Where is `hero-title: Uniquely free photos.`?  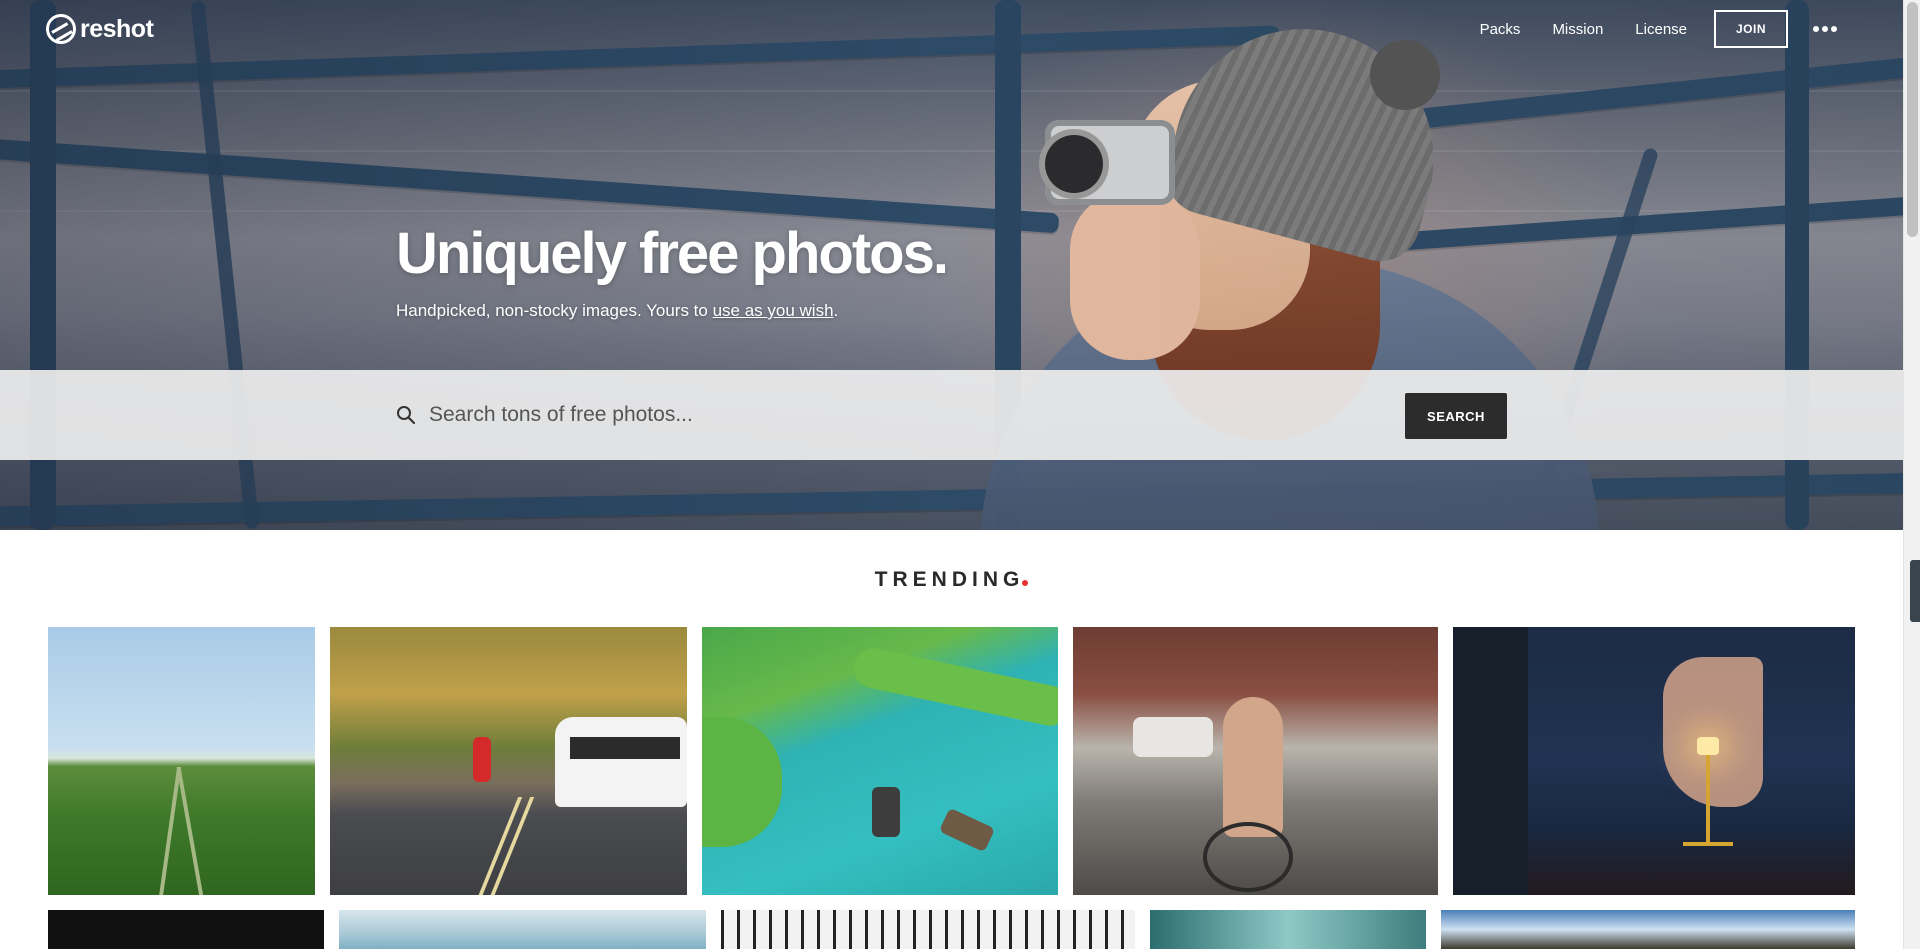
hero-title: Uniquely free photos. is located at coordinates (672, 253).